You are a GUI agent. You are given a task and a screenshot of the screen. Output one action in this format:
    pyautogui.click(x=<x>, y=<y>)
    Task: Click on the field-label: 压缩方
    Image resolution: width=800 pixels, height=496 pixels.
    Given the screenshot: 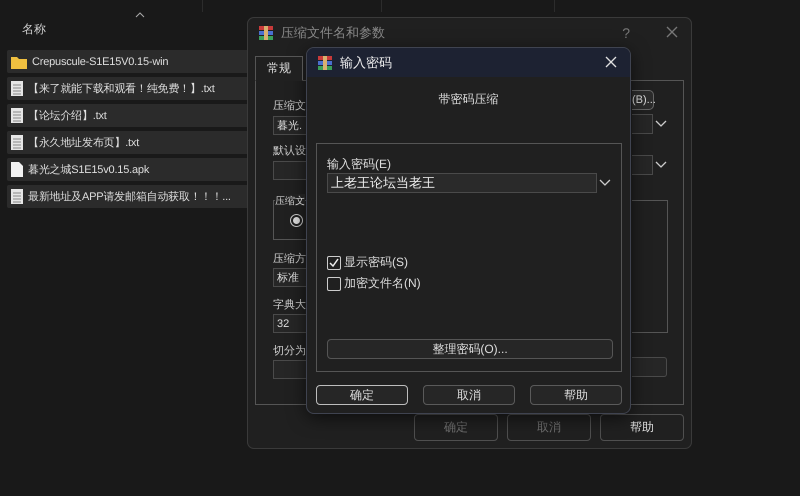 What is the action you would take?
    pyautogui.click(x=290, y=258)
    